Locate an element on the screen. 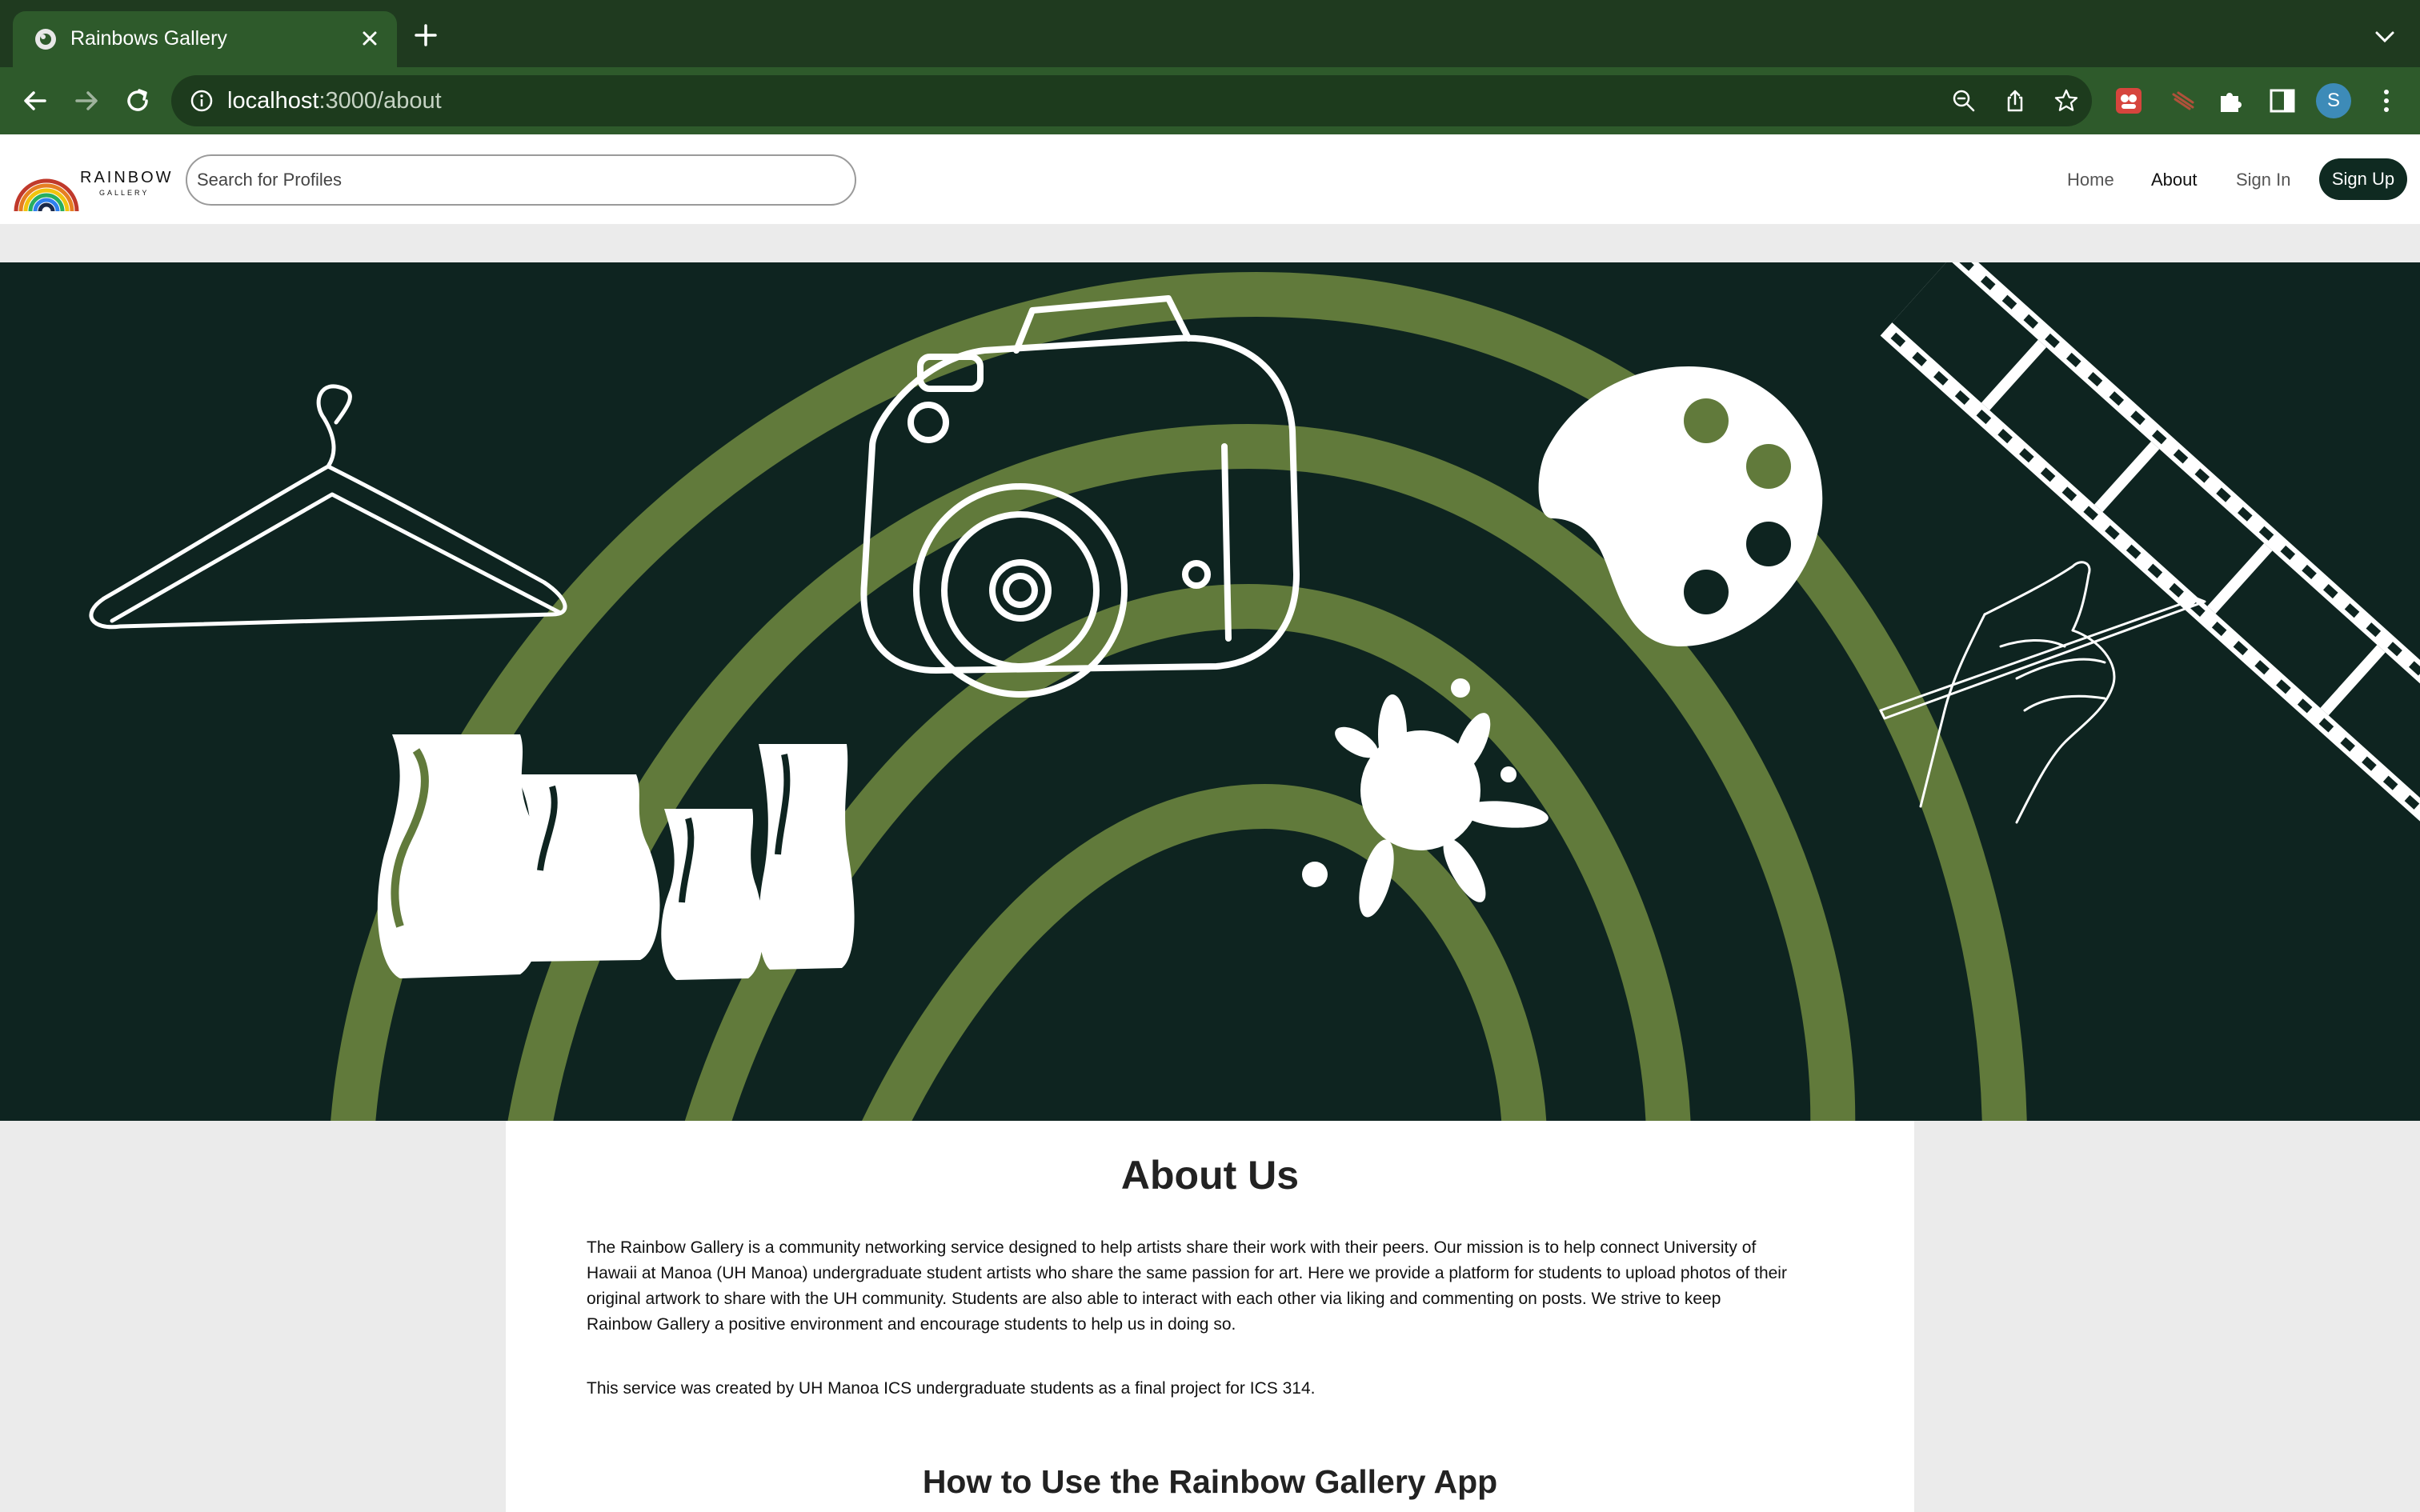 Image resolution: width=2420 pixels, height=1512 pixels. side-panel-icon is located at coordinates (2282, 100).